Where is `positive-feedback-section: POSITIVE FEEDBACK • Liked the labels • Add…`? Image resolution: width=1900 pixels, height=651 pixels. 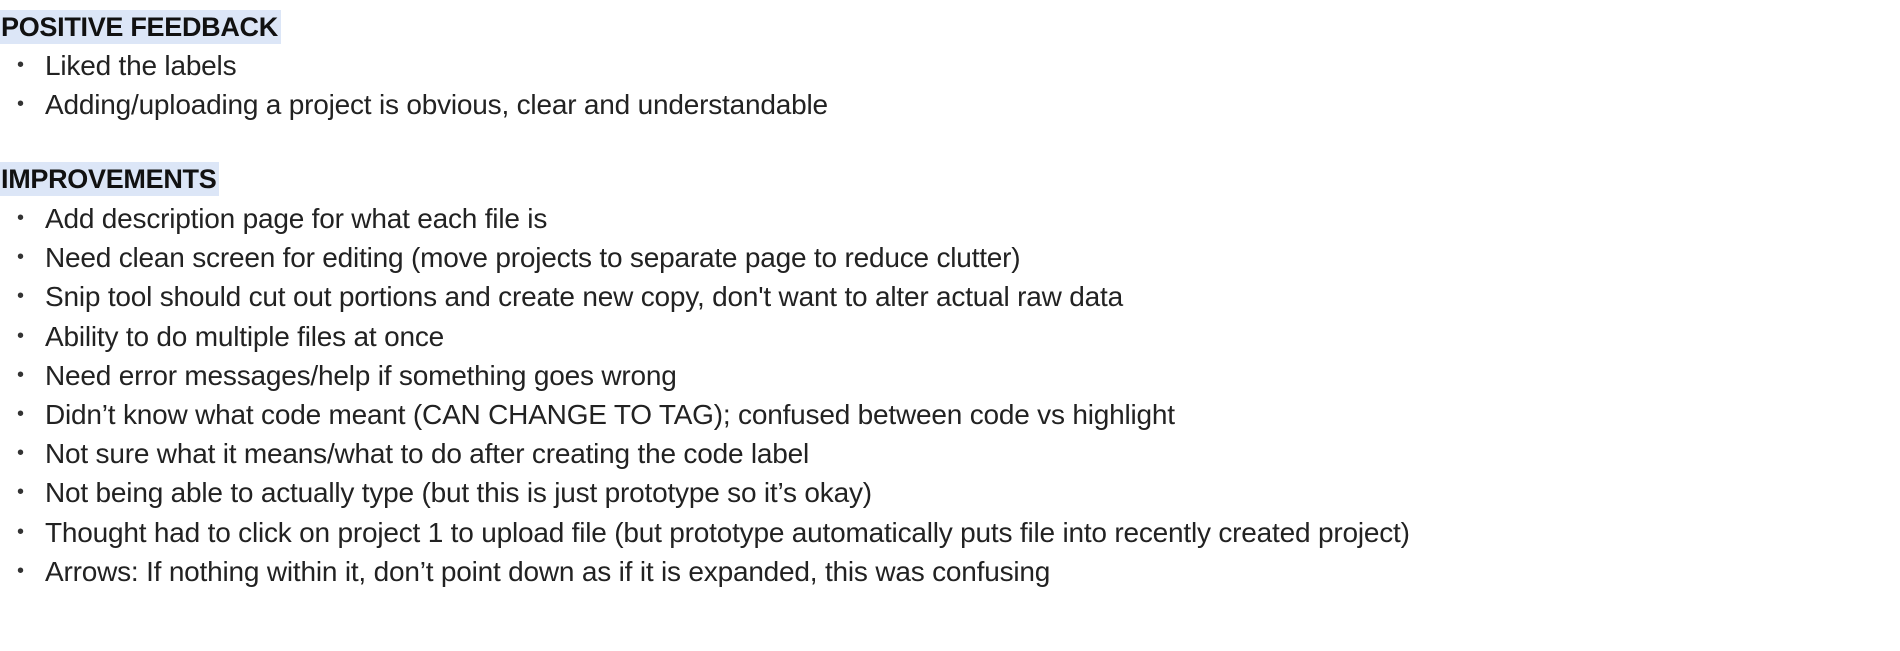 positive-feedback-section: POSITIVE FEEDBACK • Liked the labels • Add… is located at coordinates (414, 67).